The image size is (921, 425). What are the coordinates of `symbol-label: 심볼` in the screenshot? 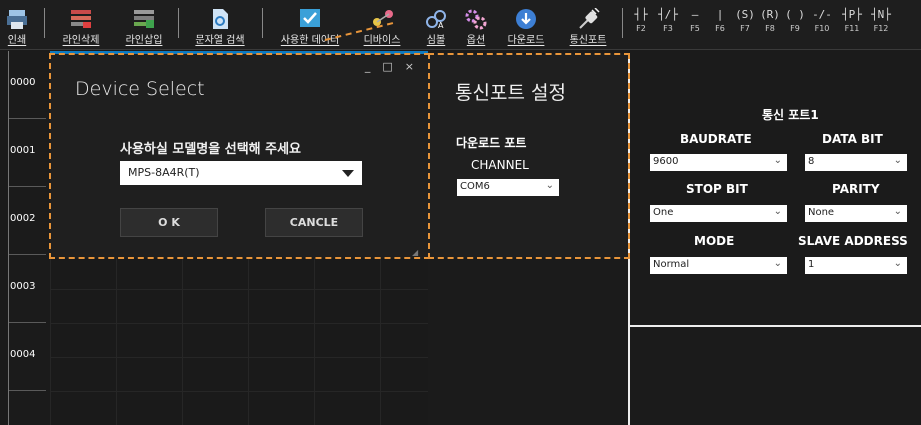 It's located at (436, 40).